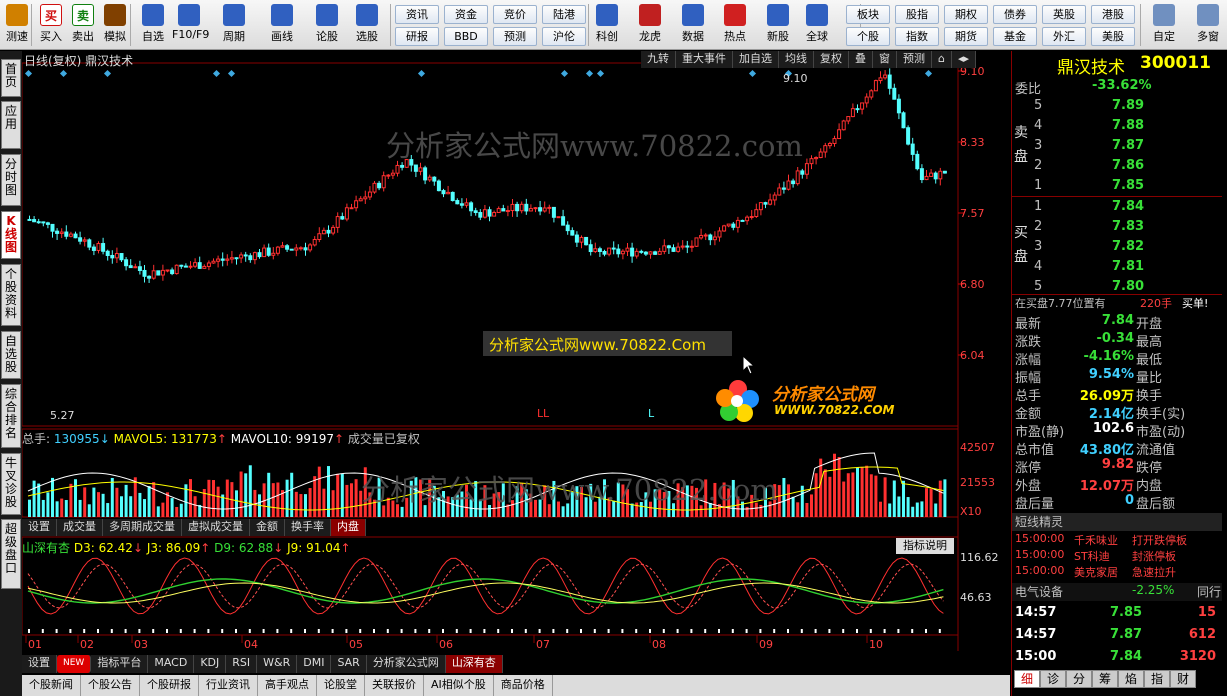  I want to click on quote-tab-2: 分, so click(1079, 679).